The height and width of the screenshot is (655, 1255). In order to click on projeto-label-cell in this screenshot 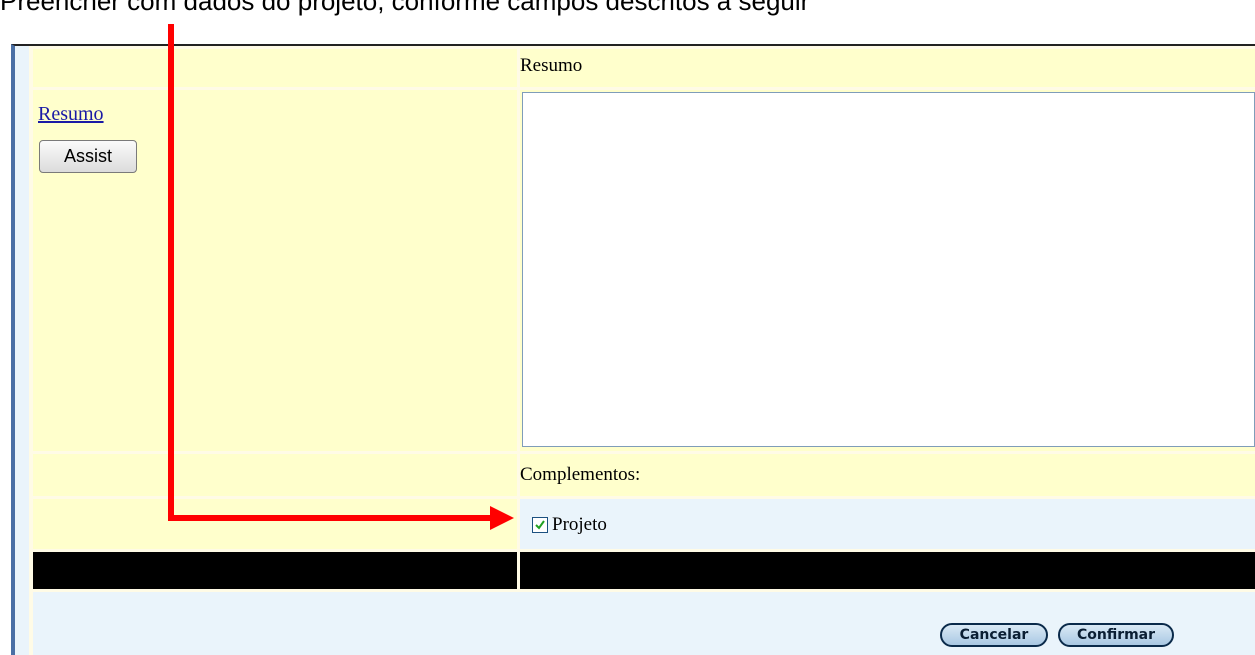, I will do `click(275, 524)`.